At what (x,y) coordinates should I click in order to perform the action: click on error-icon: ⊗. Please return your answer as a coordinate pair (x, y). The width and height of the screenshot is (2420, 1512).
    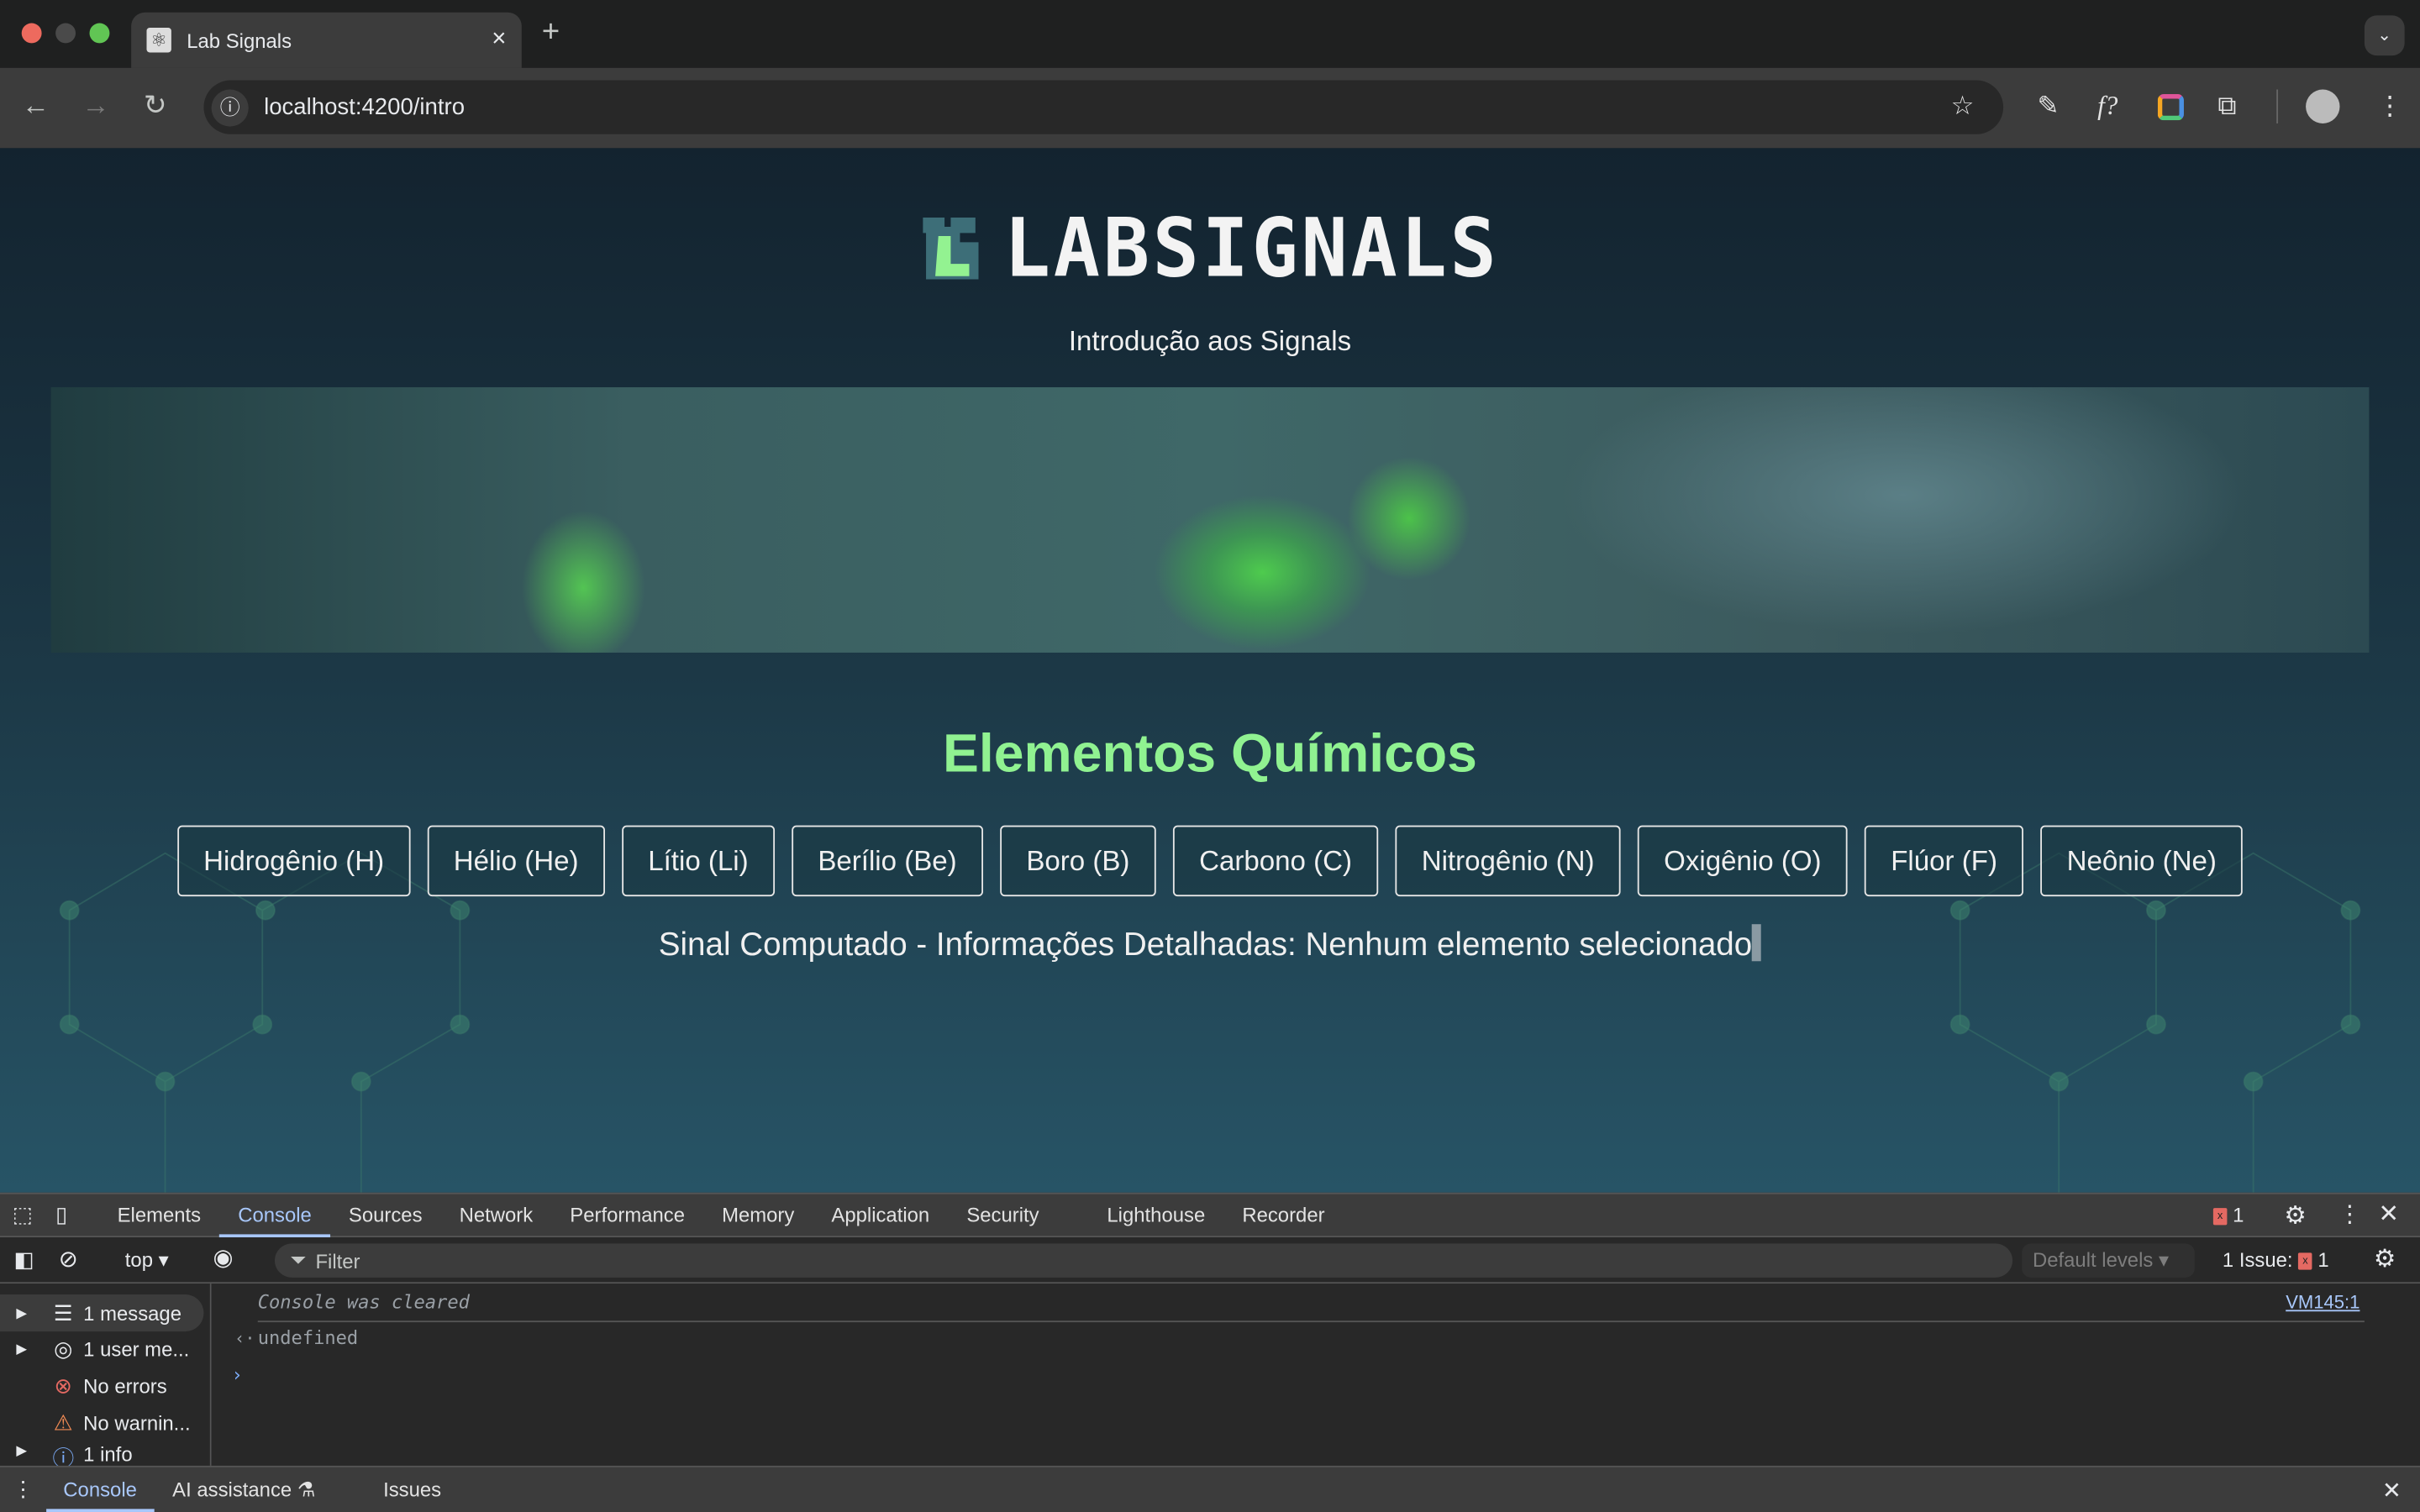
    Looking at the image, I should click on (64, 1385).